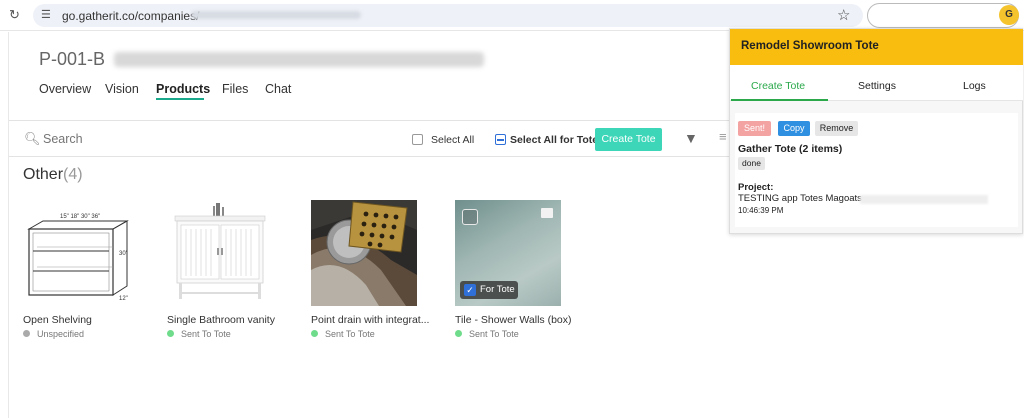 Image resolution: width=1024 pixels, height=418 pixels. I want to click on product-title: Single Bathroom vanity, so click(221, 320).